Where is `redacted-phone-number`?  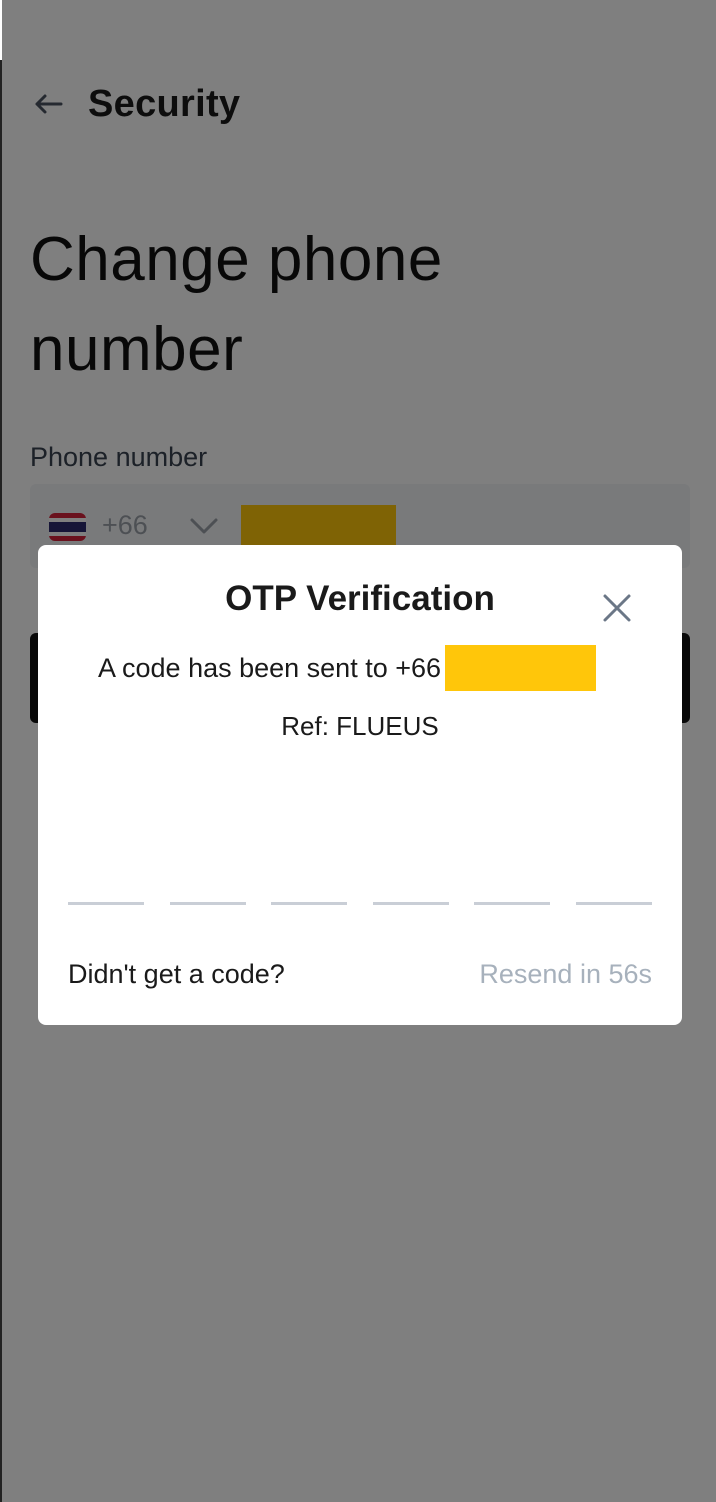 redacted-phone-number is located at coordinates (521, 668).